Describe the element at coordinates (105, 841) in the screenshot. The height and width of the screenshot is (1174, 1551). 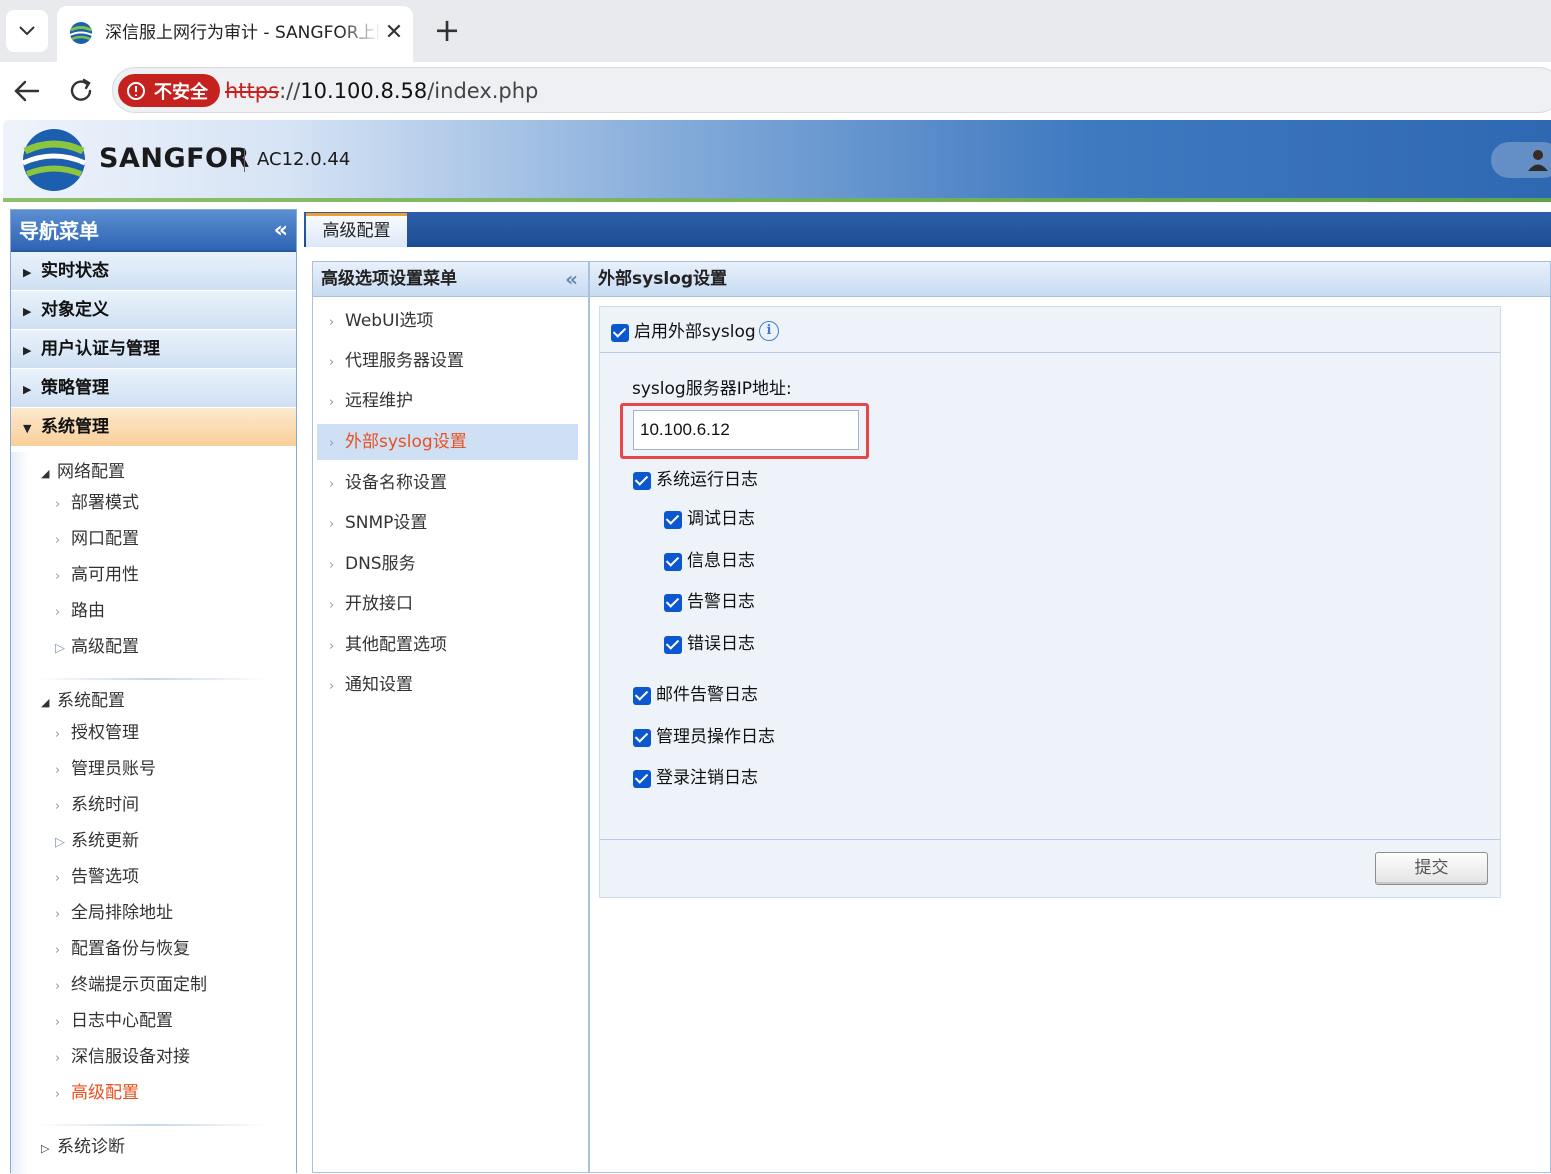
I see `tree-item-label: 系统更新` at that location.